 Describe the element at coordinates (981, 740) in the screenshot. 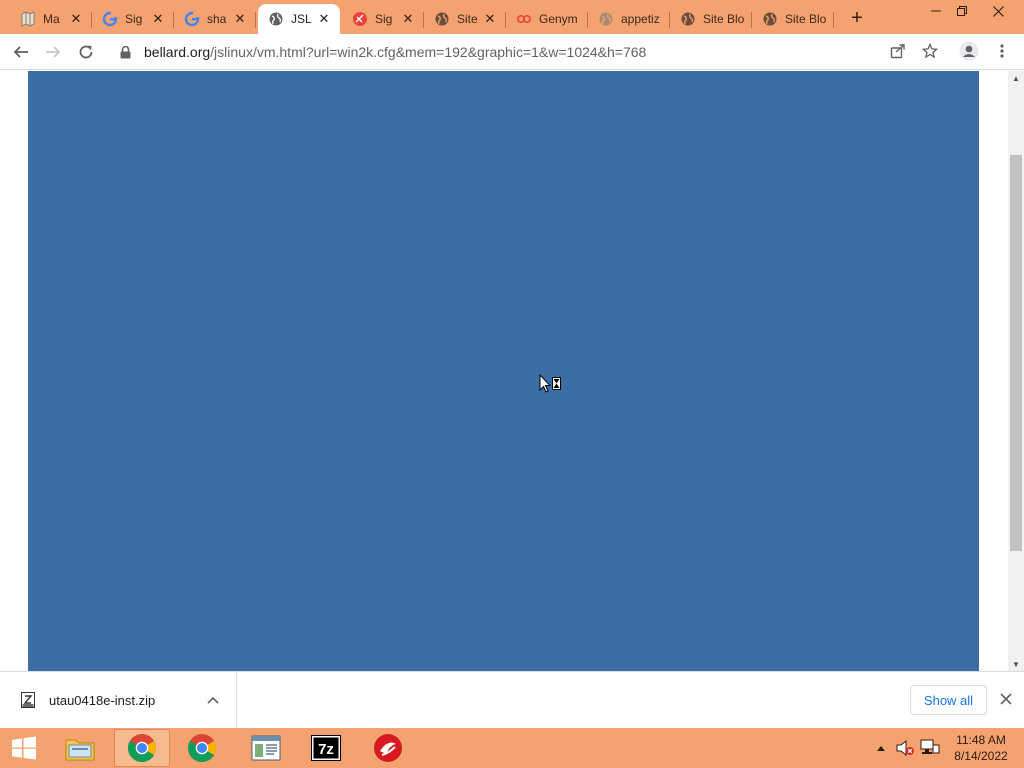

I see `clock-time: 11:48 AM` at that location.